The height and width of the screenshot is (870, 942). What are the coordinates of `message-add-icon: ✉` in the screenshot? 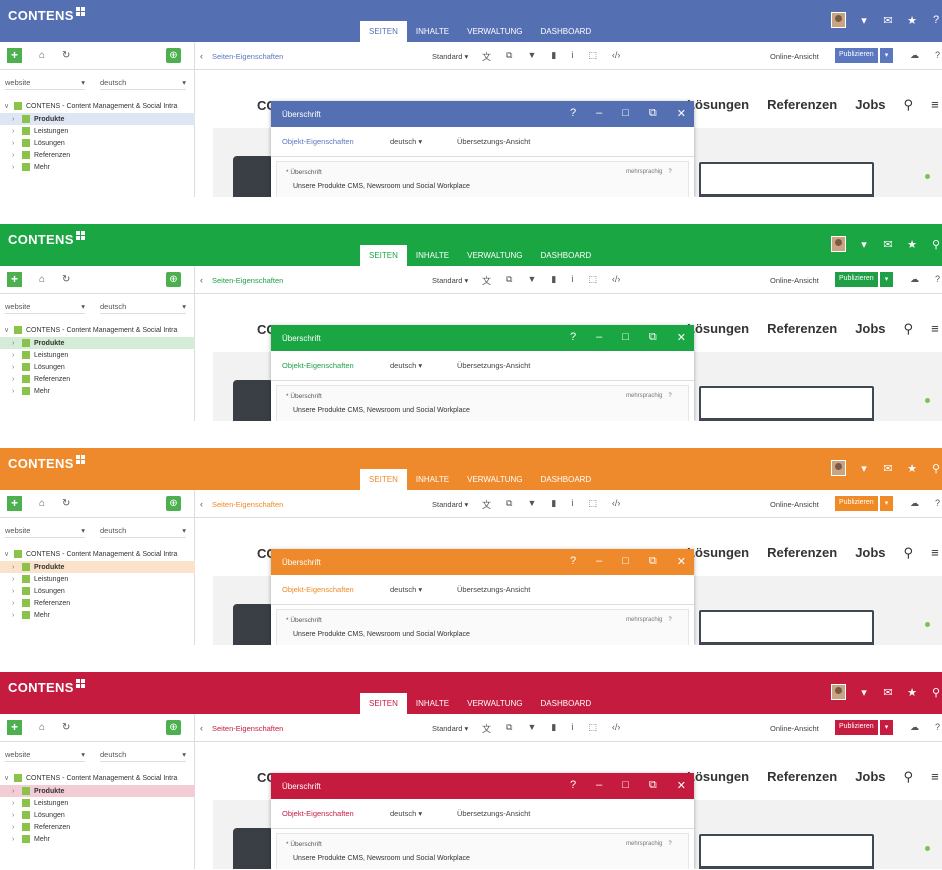 It's located at (888, 692).